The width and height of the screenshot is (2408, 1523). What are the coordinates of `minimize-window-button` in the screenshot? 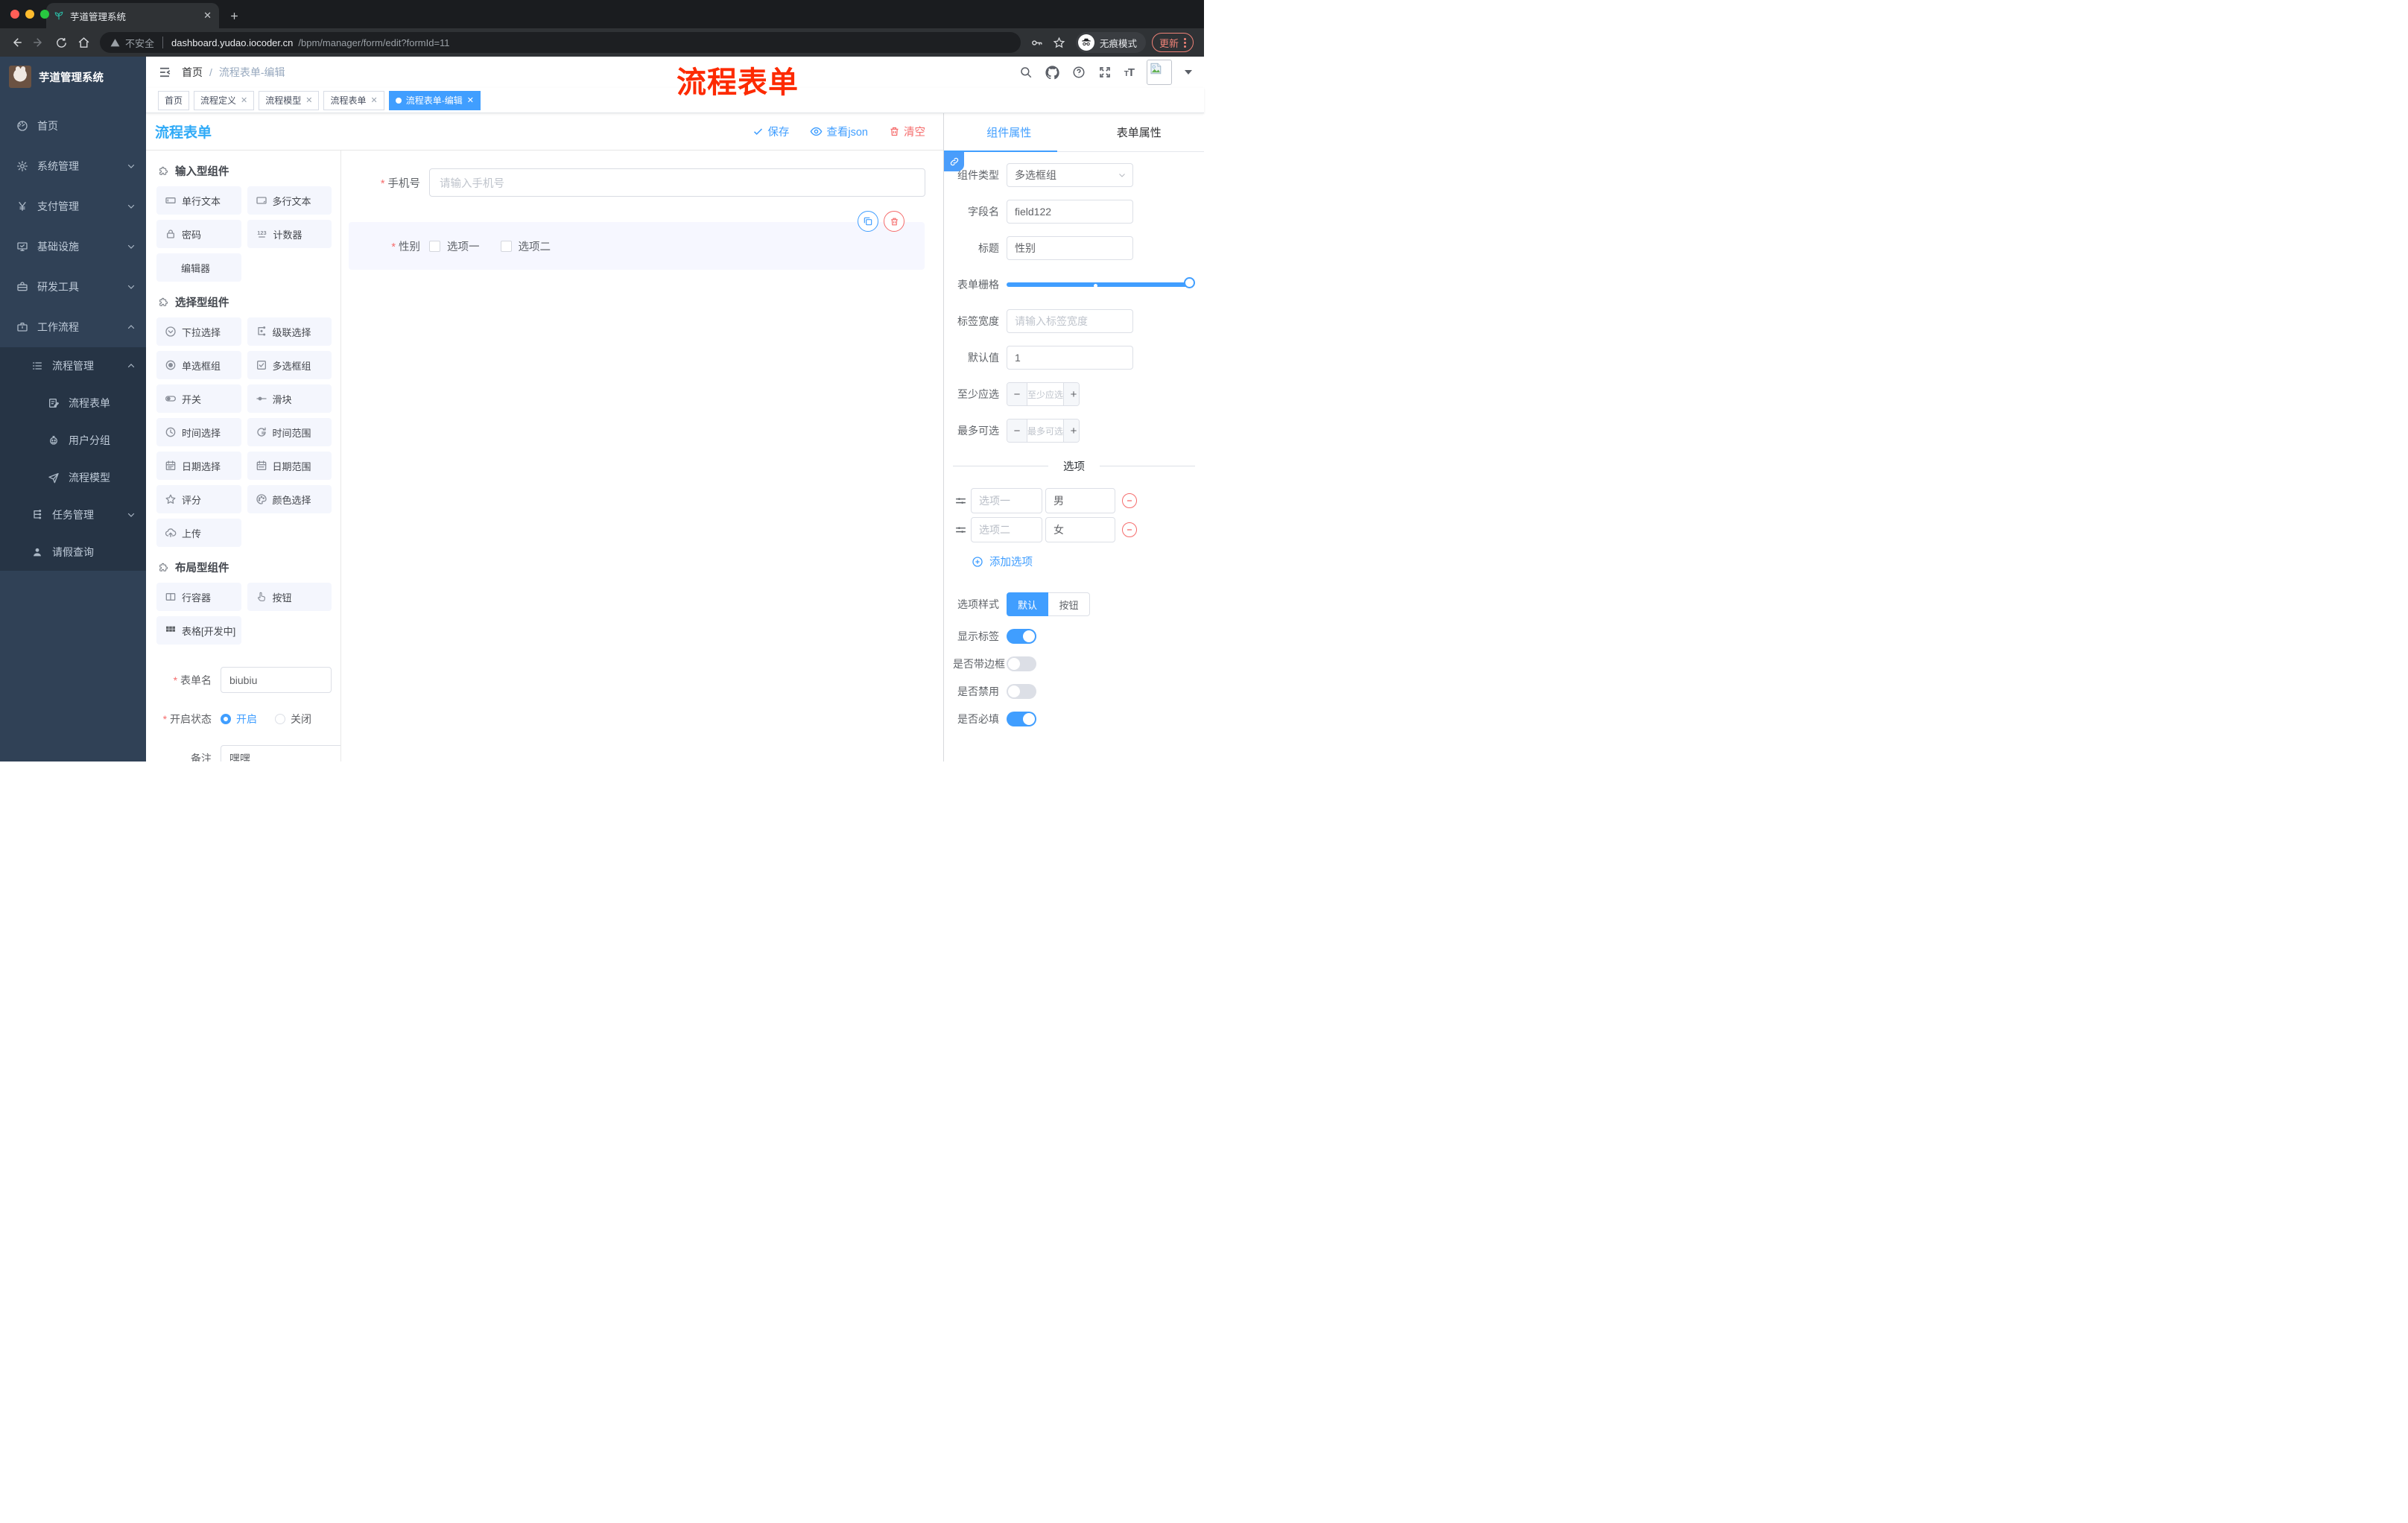 It's located at (29, 15).